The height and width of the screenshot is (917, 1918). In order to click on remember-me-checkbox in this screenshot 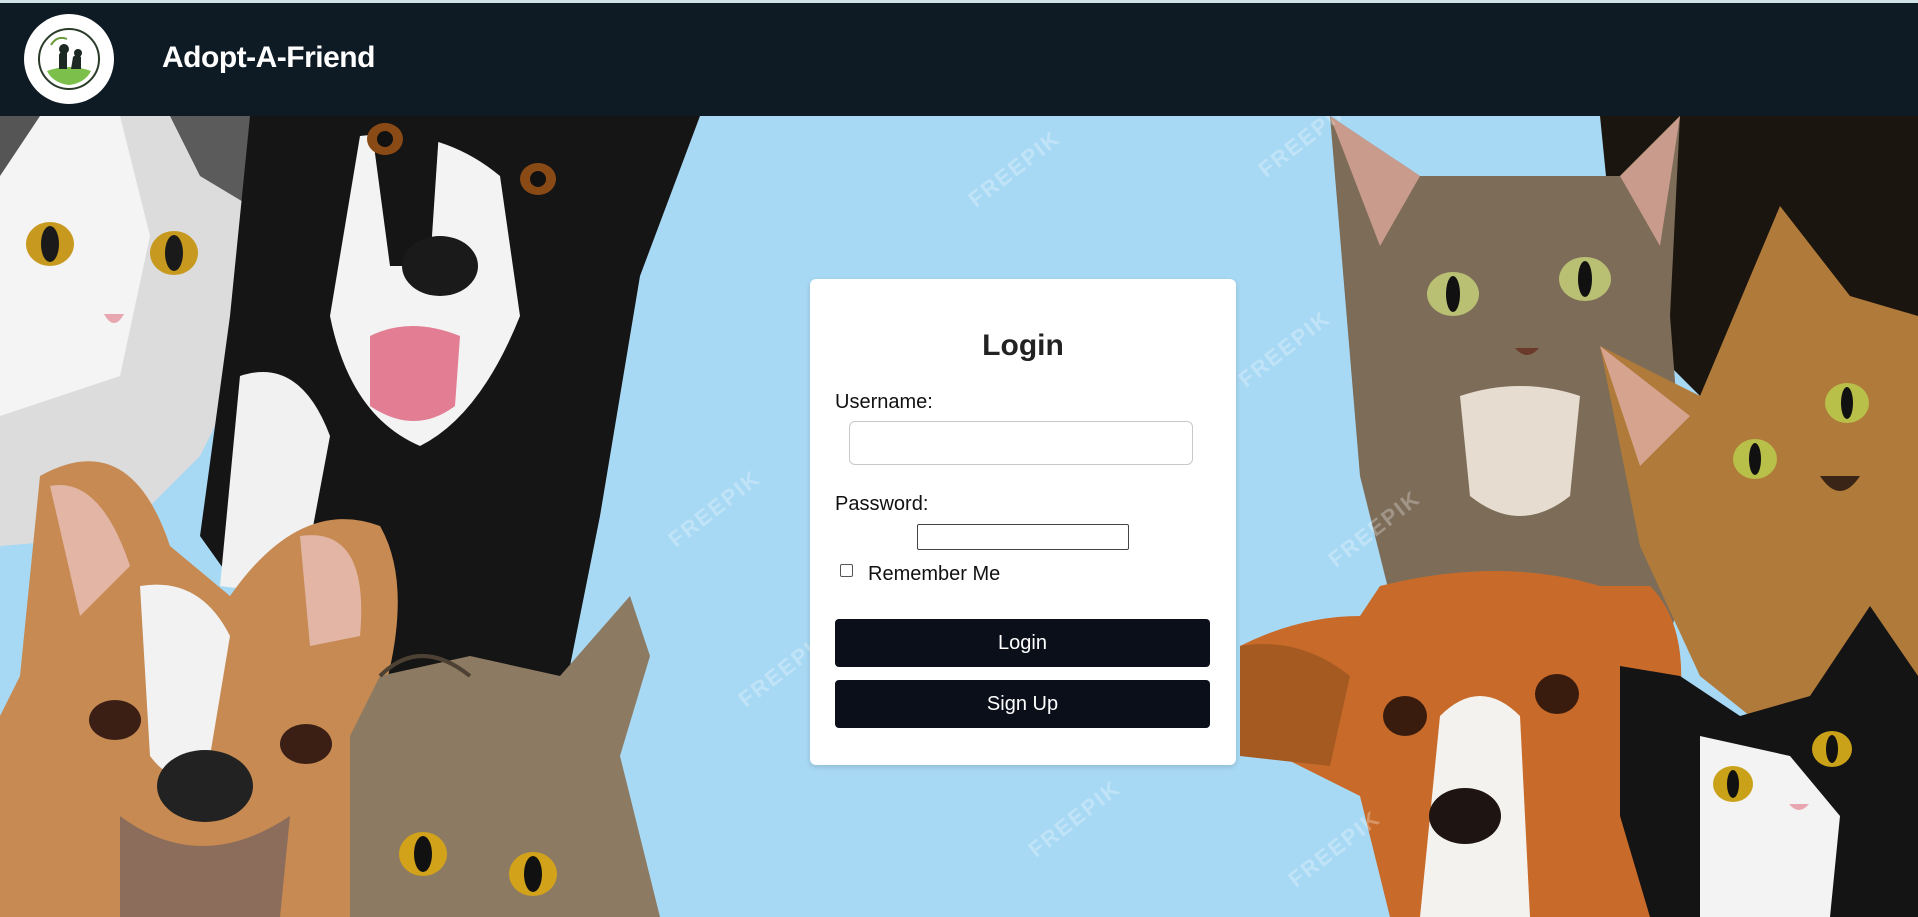, I will do `click(846, 570)`.